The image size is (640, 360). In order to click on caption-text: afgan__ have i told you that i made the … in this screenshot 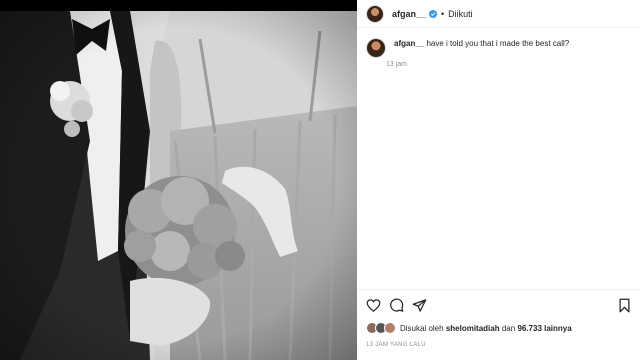, I will do `click(481, 43)`.